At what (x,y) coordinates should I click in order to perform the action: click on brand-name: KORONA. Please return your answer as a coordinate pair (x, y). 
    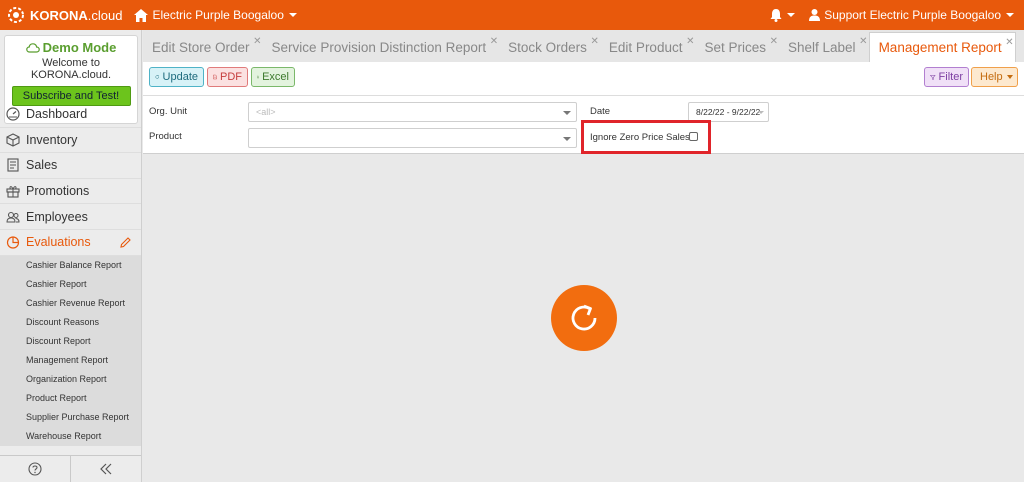
    Looking at the image, I should click on (59, 15).